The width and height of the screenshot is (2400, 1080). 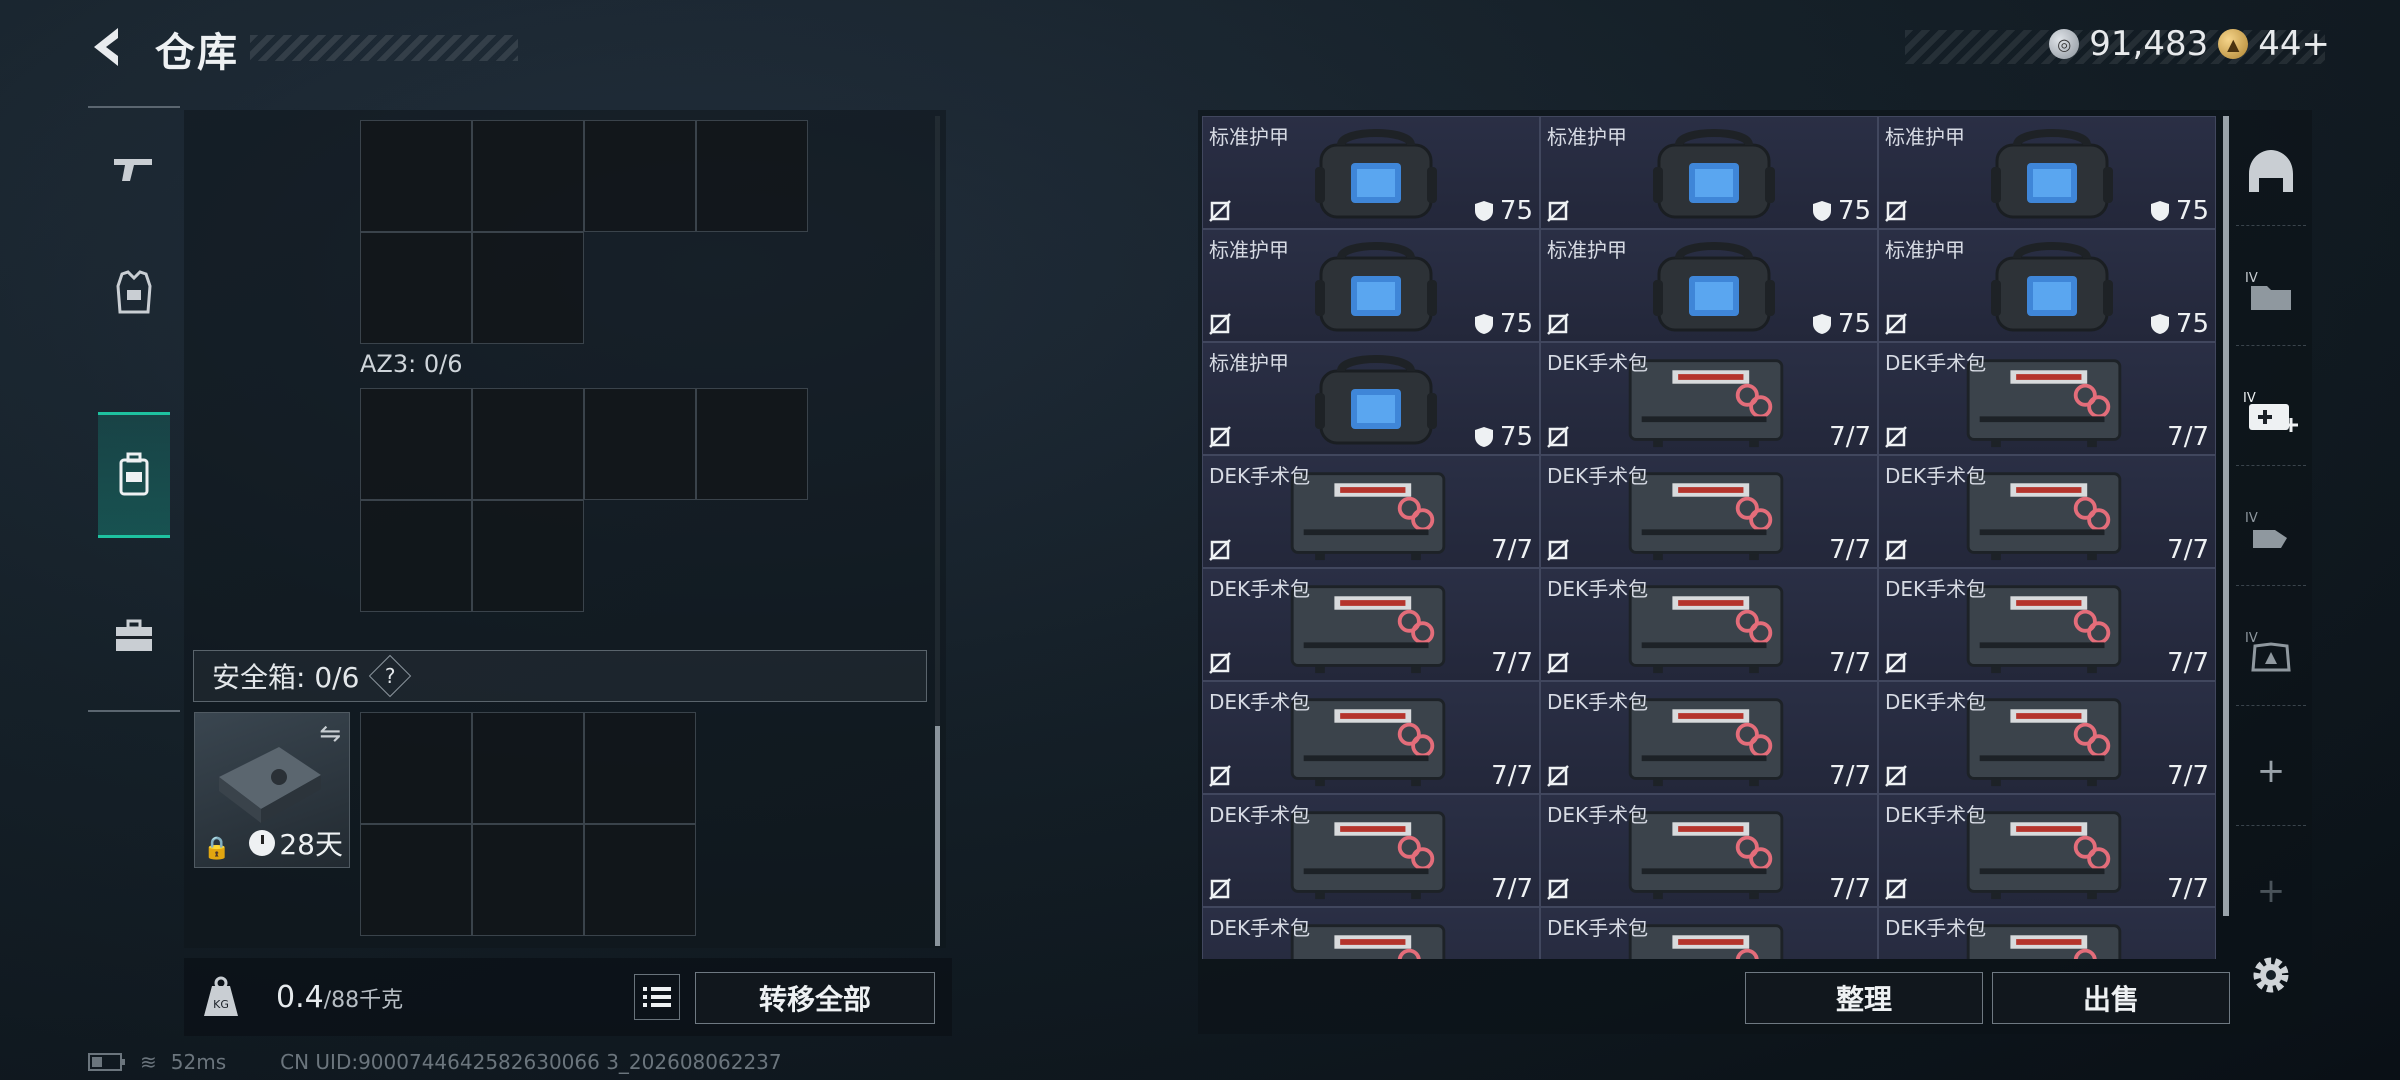 I want to click on add-slot-button-1: +, so click(x=2271, y=771).